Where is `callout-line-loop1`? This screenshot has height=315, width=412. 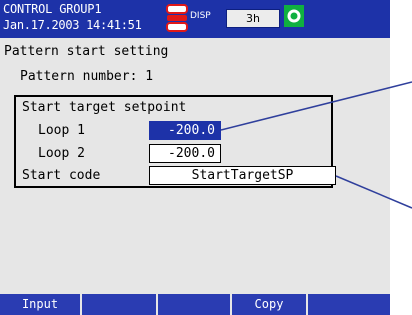
callout-line-loop1 is located at coordinates (316, 106).